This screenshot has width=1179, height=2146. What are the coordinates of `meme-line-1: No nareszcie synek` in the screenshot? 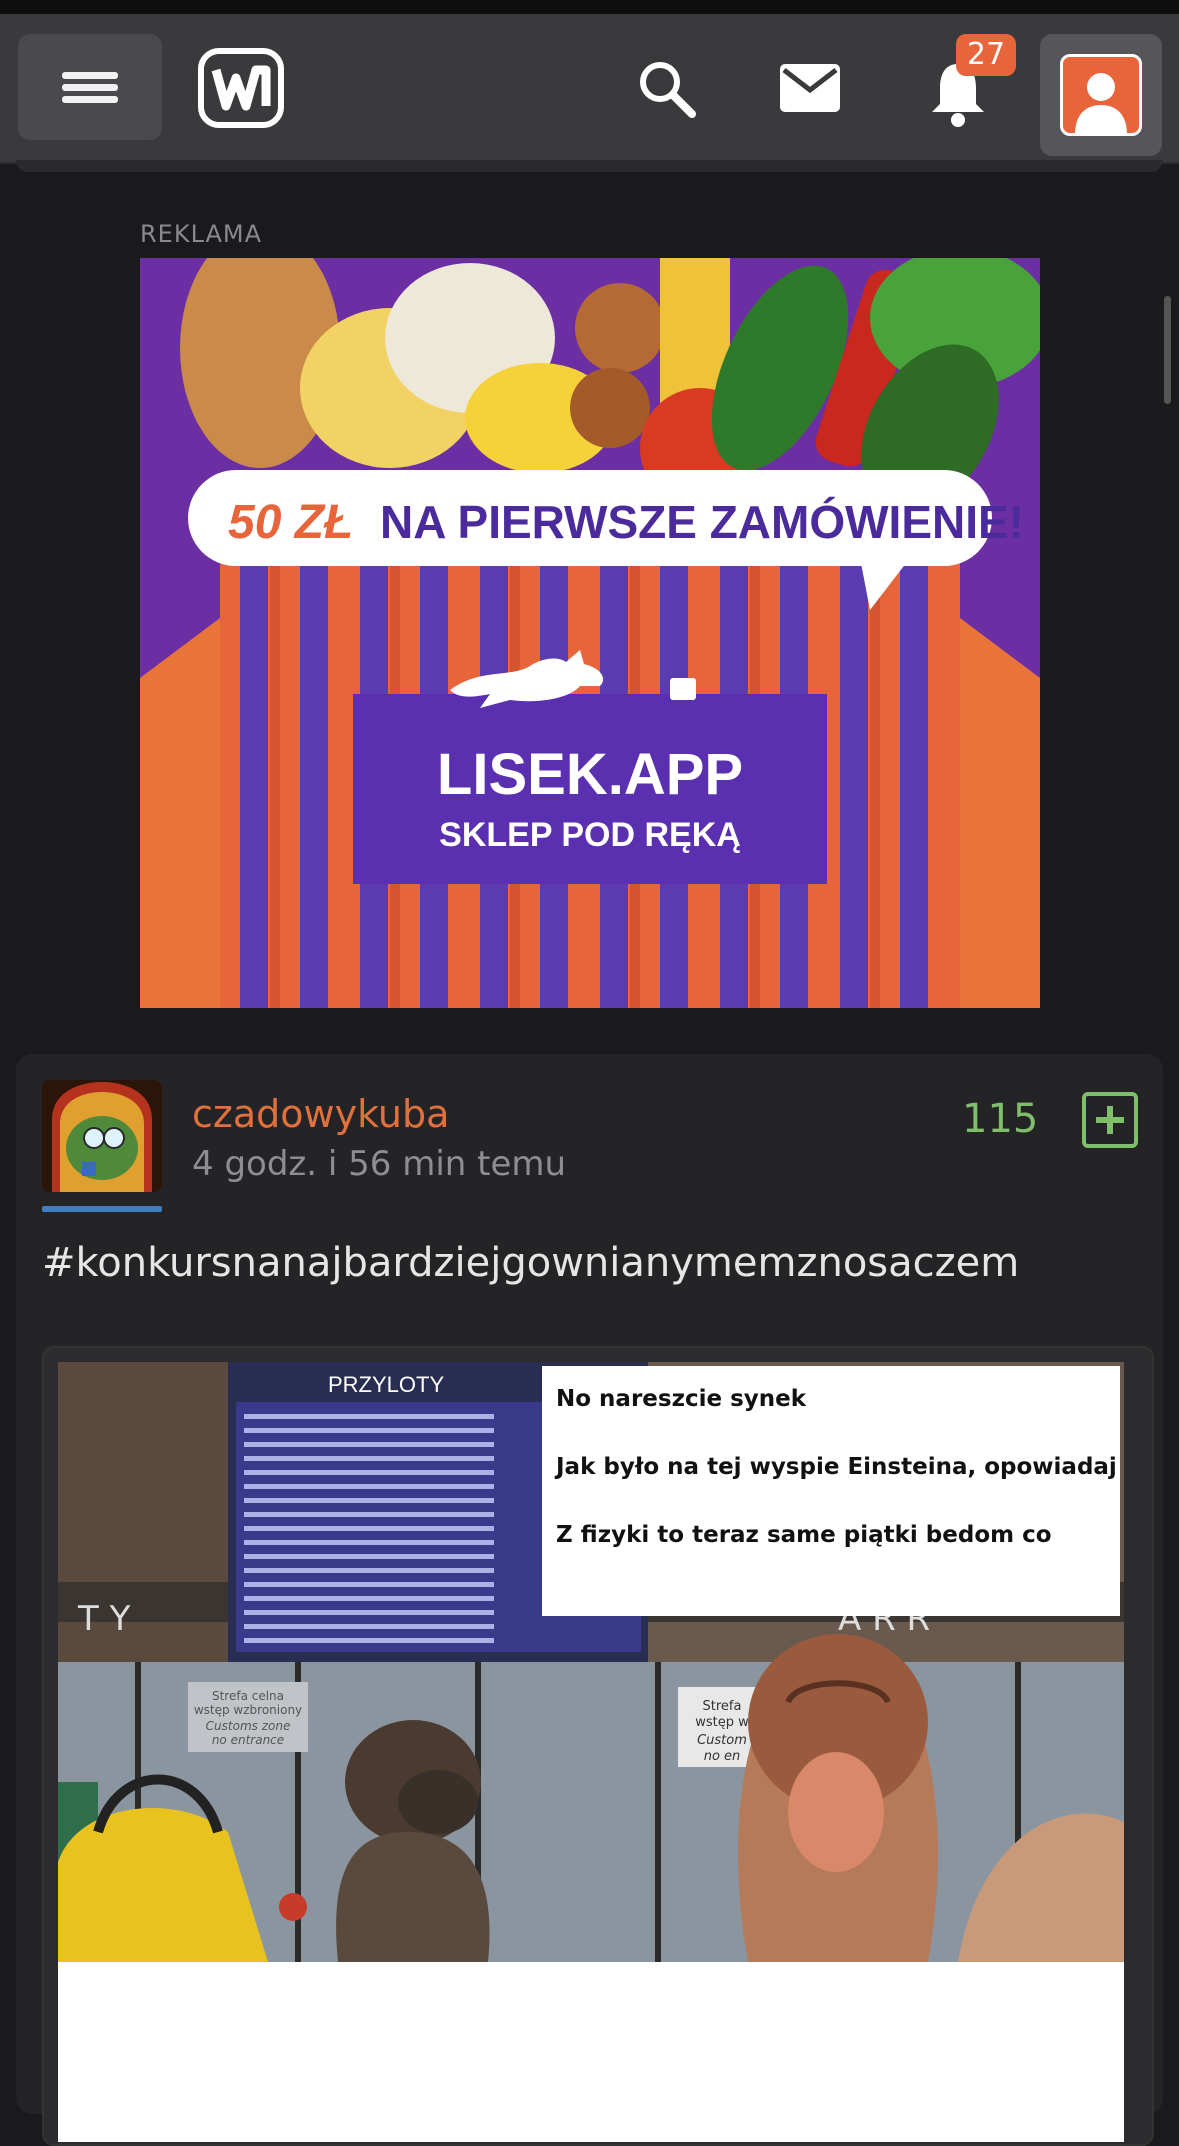 It's located at (681, 1399).